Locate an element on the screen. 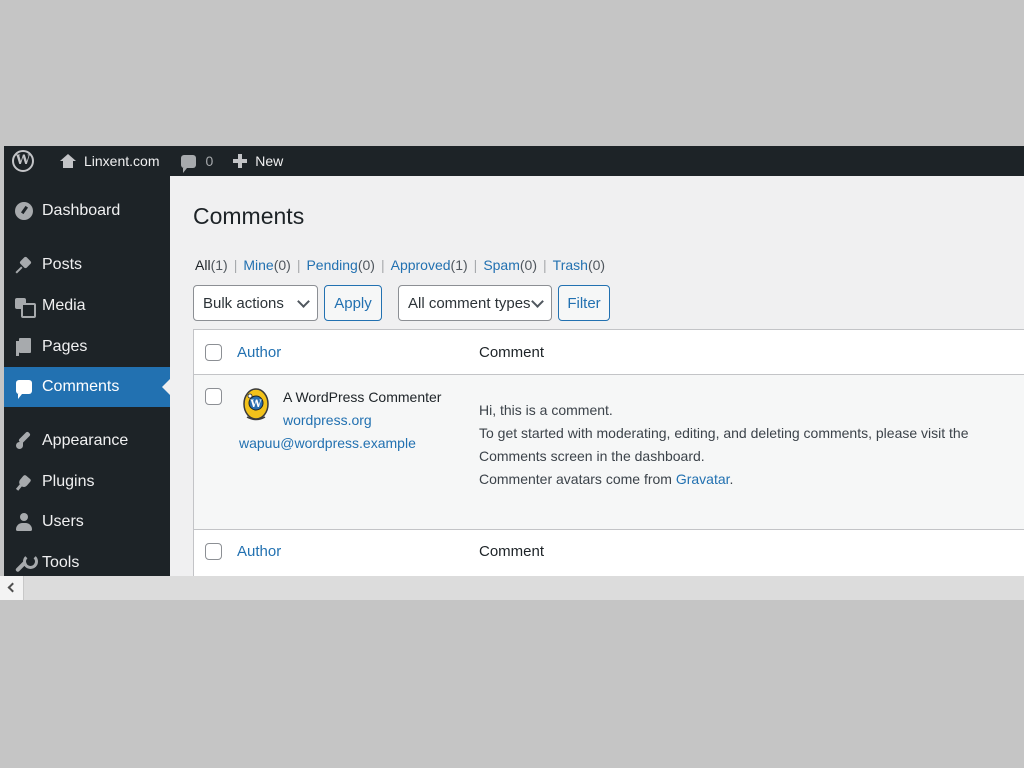 Image resolution: width=1024 pixels, height=768 pixels. filter-label: Trash is located at coordinates (570, 265).